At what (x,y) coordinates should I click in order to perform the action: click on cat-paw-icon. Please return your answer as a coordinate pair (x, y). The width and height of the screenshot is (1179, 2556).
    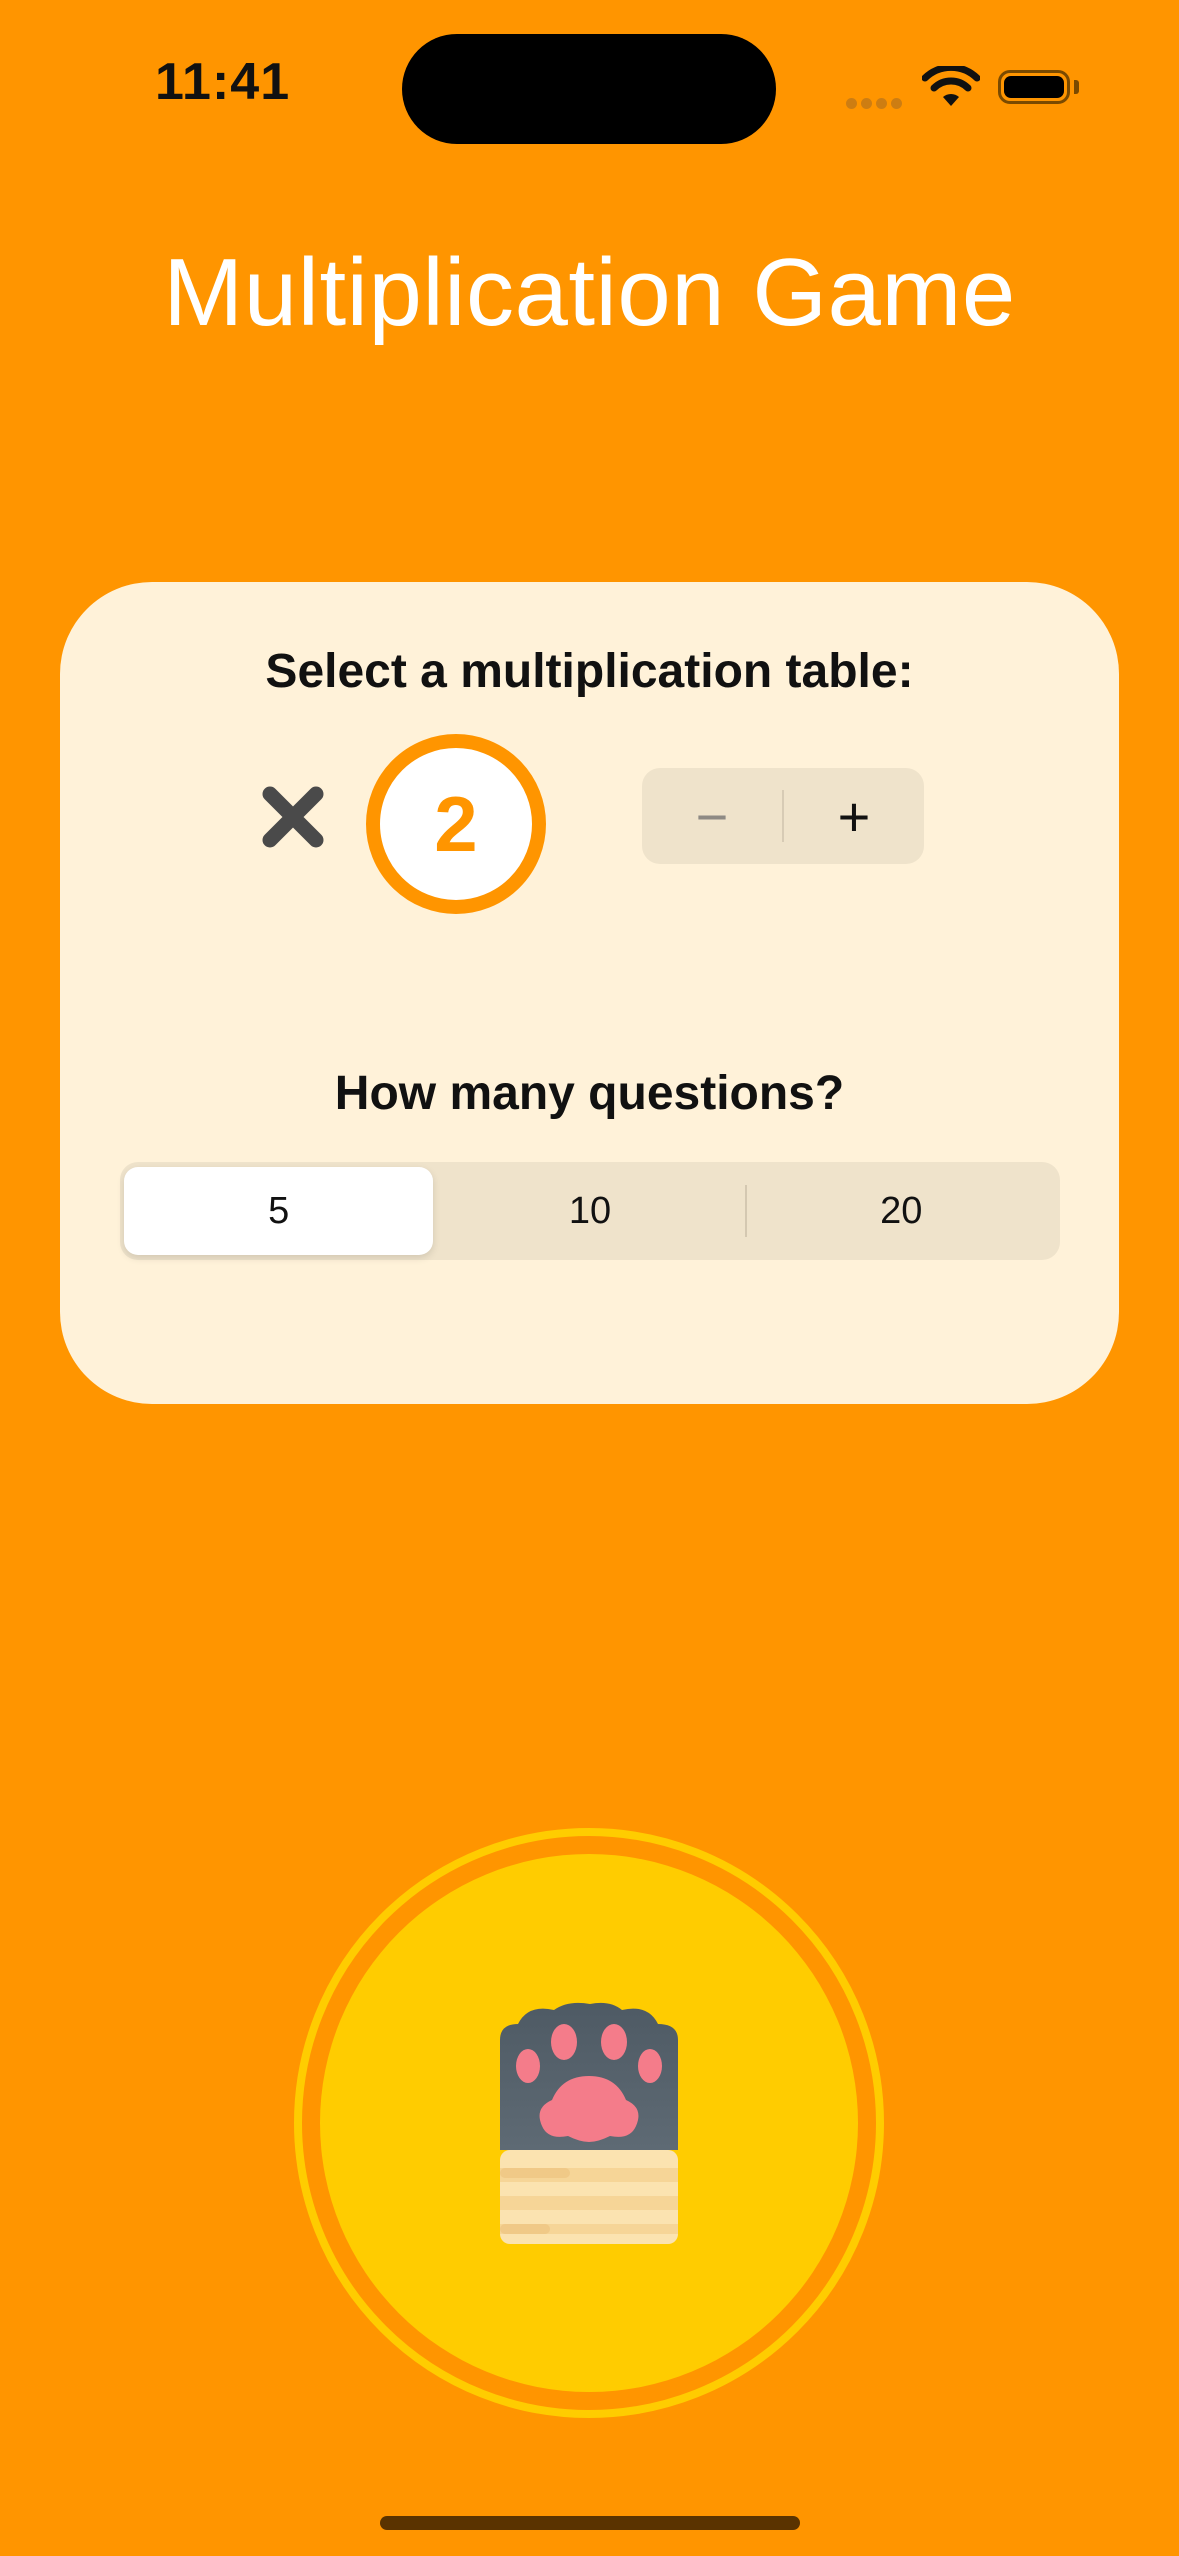
    Looking at the image, I should click on (589, 2123).